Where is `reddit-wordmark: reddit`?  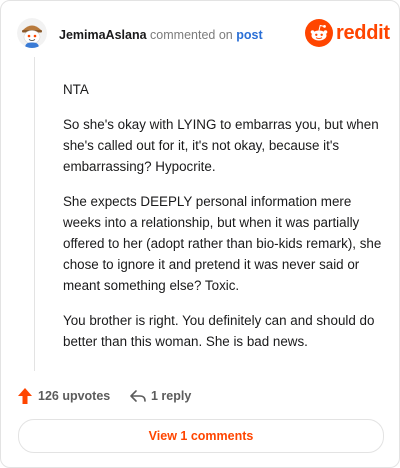 reddit-wordmark: reddit is located at coordinates (363, 33).